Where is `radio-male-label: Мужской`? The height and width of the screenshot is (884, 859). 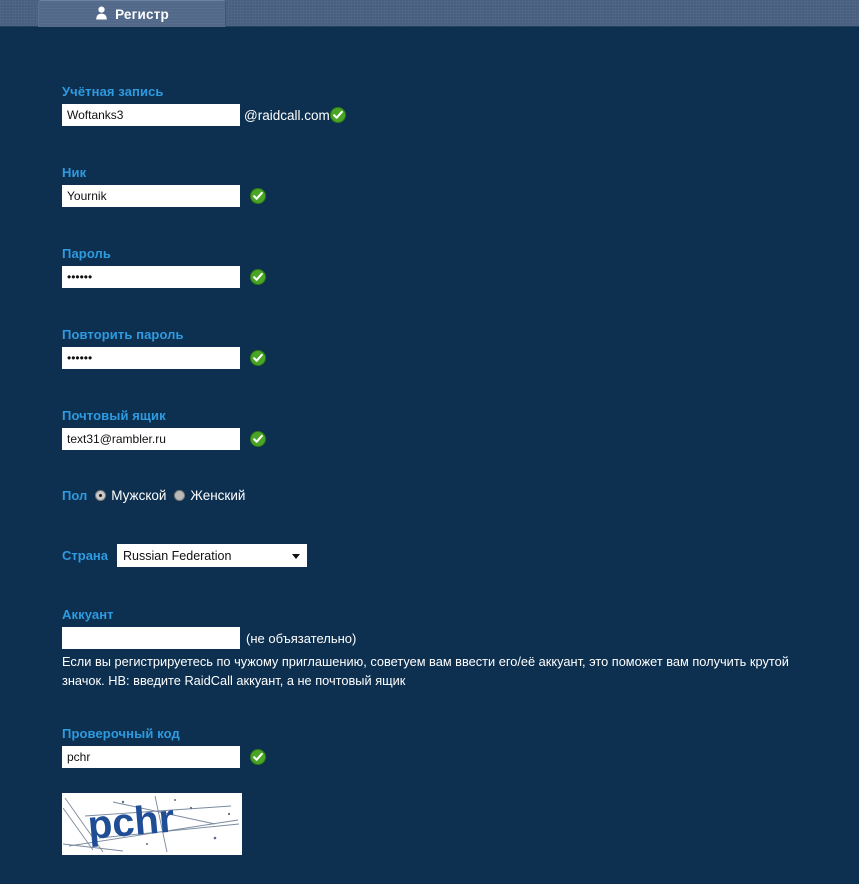
radio-male-label: Мужской is located at coordinates (139, 495).